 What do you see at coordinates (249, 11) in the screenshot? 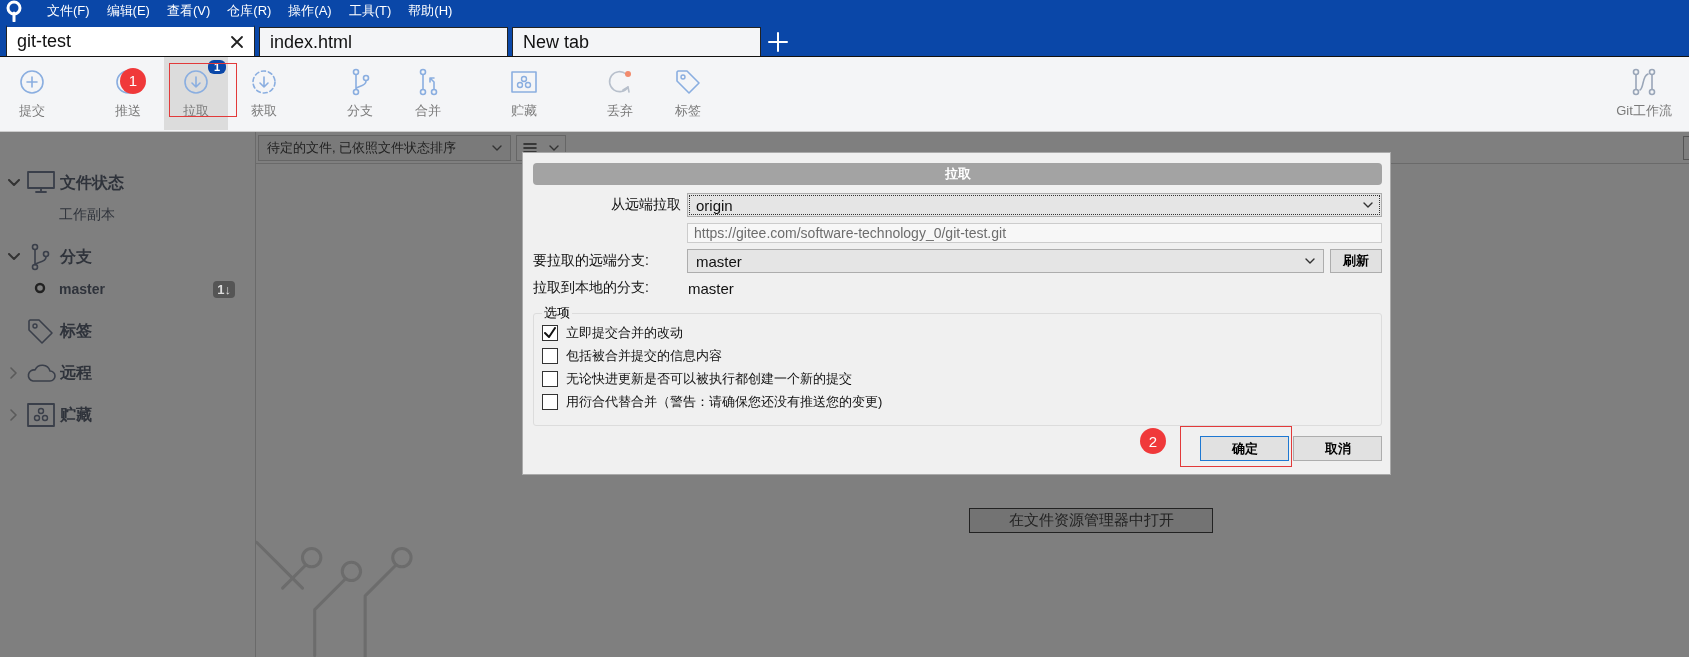
I see `menu-item: 仓库(R)` at bounding box center [249, 11].